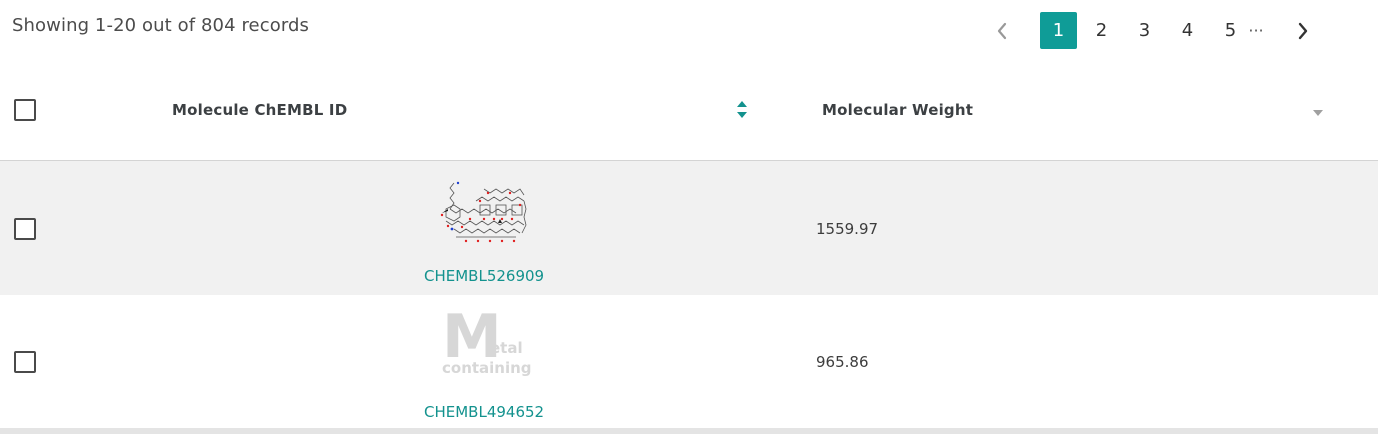 Image resolution: width=1378 pixels, height=434 pixels. Describe the element at coordinates (842, 362) in the screenshot. I see `molecular-weight-value: 965.86` at that location.